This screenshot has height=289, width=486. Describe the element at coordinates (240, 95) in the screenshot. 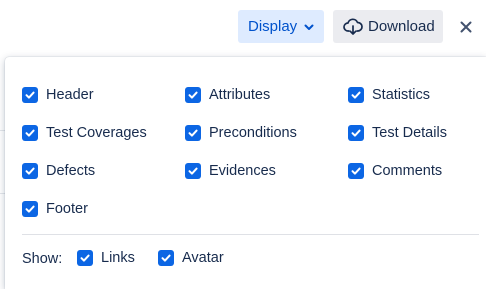

I see `option-label: Attributes` at that location.